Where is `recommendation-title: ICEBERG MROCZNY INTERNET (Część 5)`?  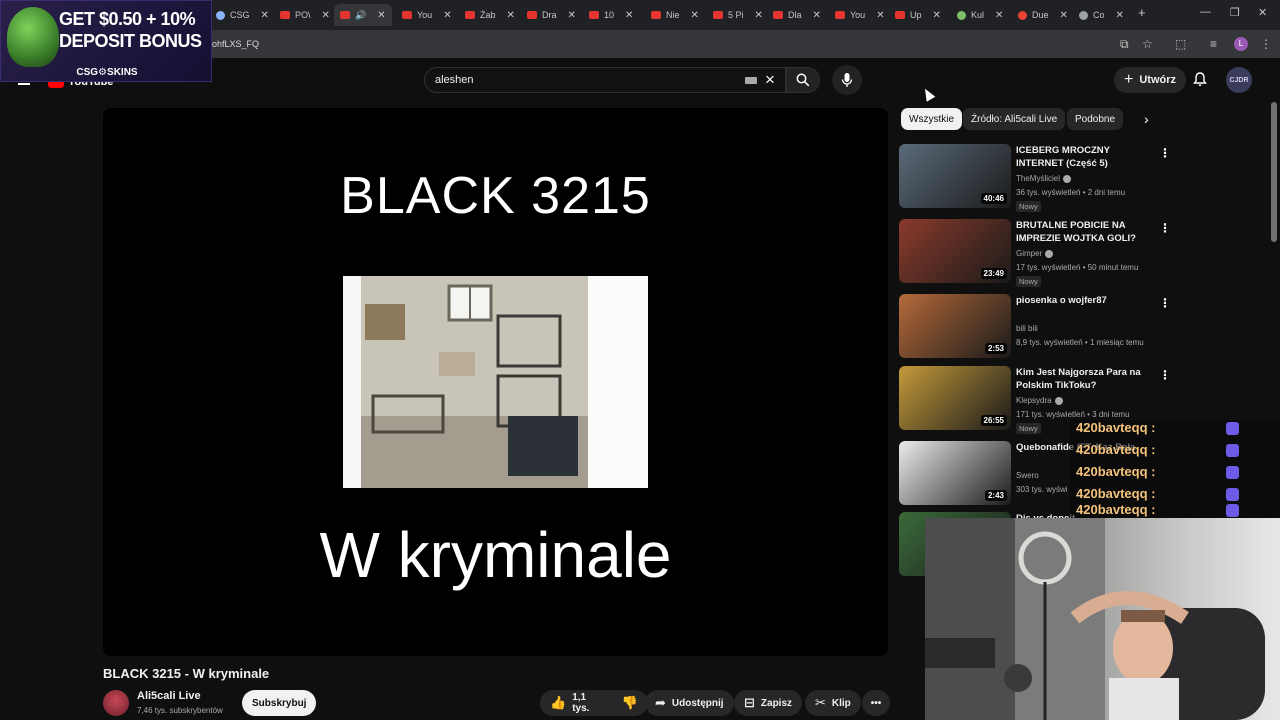
recommendation-title: ICEBERG MROCZNY INTERNET (Część 5) is located at coordinates (1086, 157).